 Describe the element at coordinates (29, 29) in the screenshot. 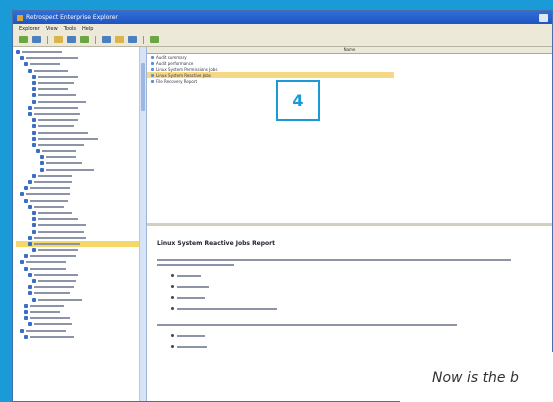

I see `menu-item-explorer: Explorer` at that location.